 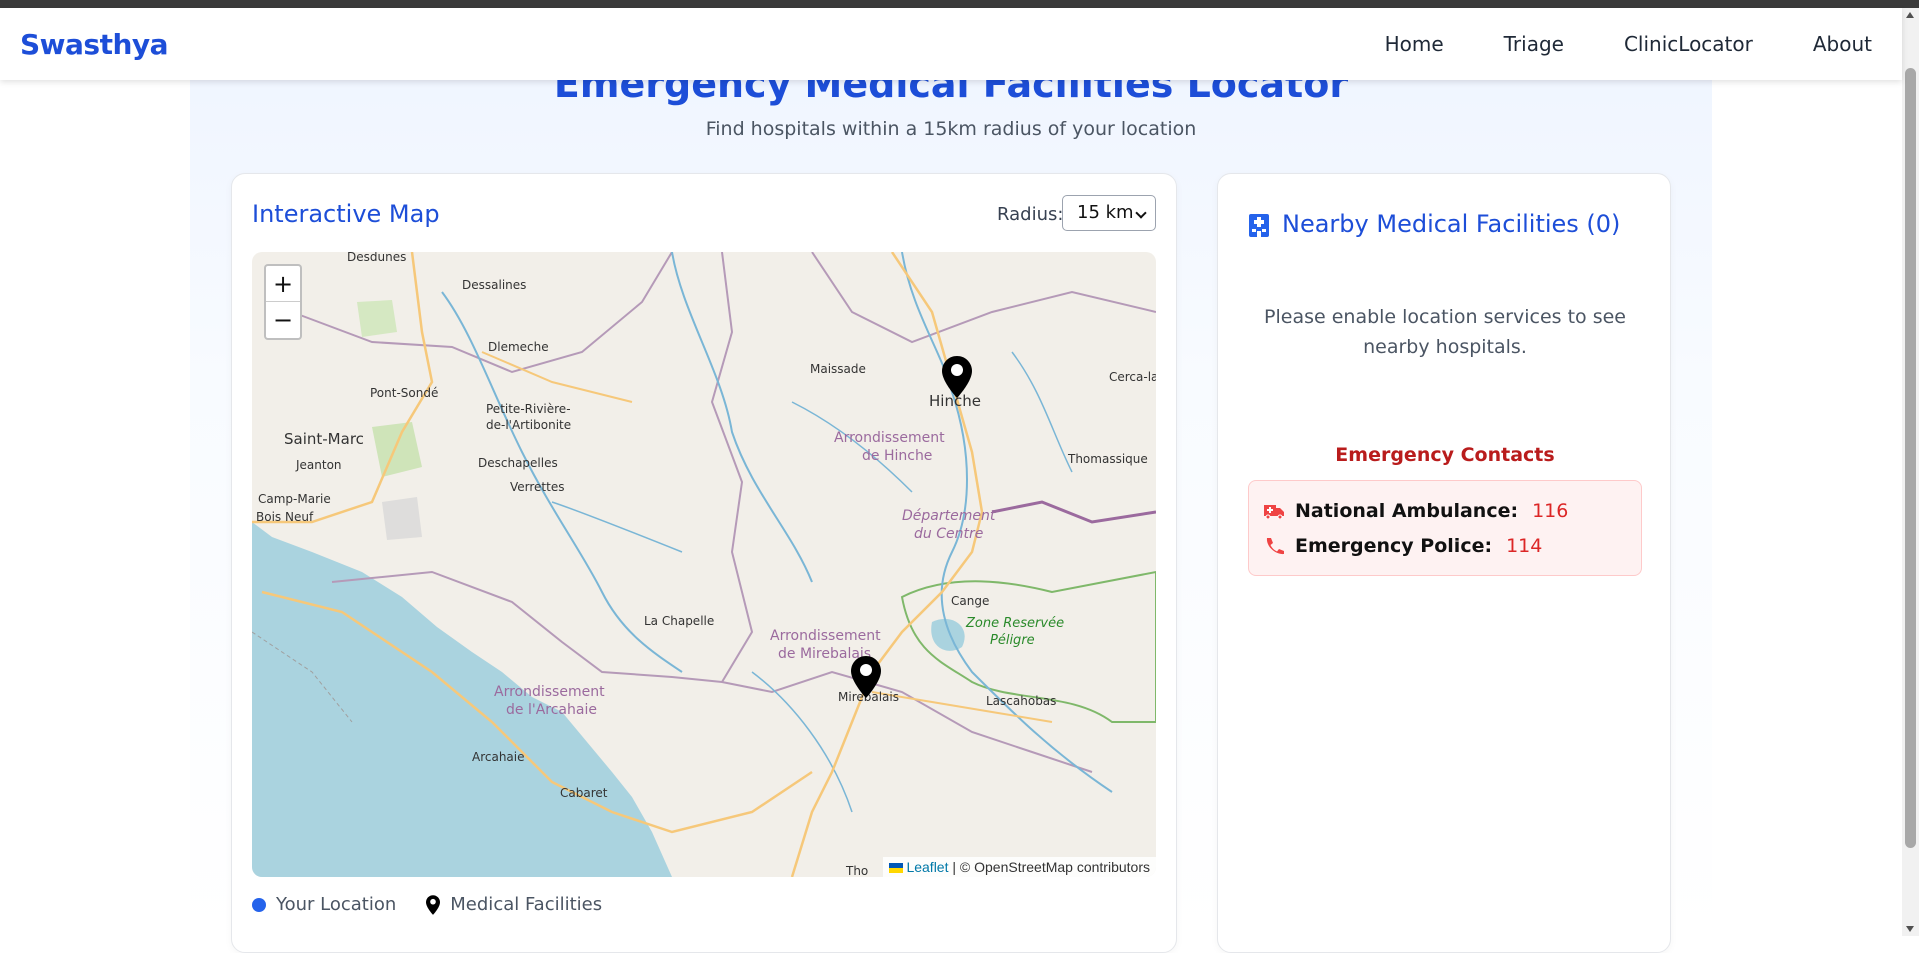 I want to click on map-label-la-chapelle: La Chapelle, so click(x=679, y=621).